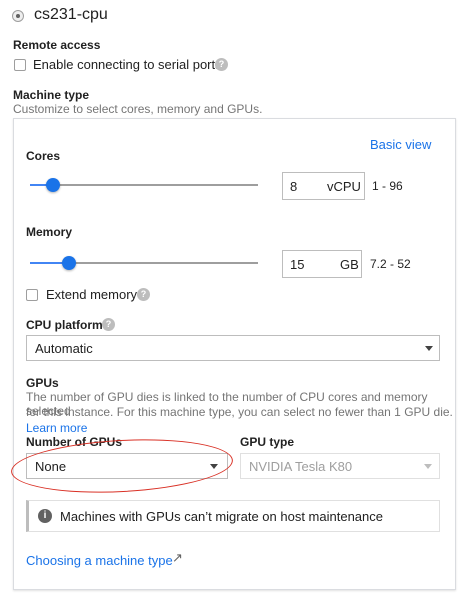 This screenshot has width=463, height=602. I want to click on cores-slider-track, so click(144, 185).